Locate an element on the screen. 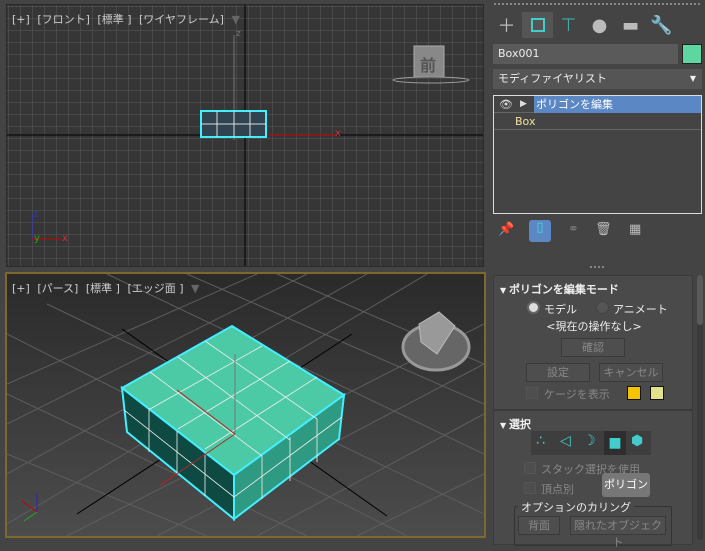 The image size is (705, 551). vertex-icon: ∴ is located at coordinates (540, 441).